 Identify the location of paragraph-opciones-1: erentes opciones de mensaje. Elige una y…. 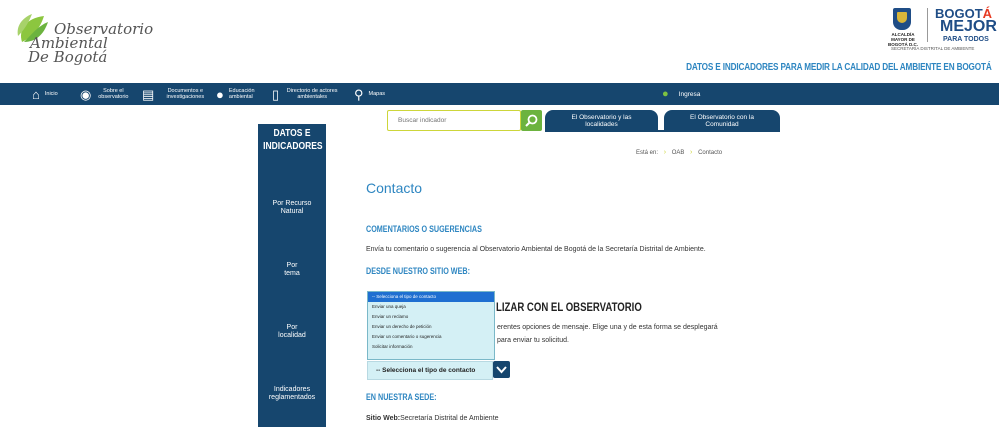
(607, 327).